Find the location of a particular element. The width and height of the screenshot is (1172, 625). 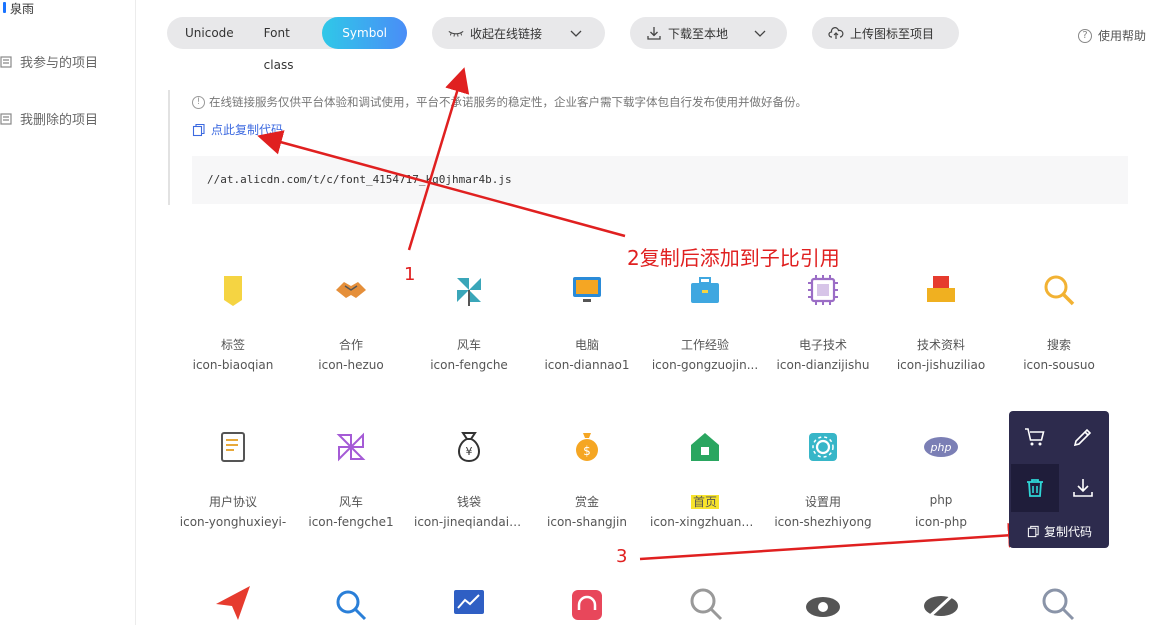

edit-button is located at coordinates (1083, 437).